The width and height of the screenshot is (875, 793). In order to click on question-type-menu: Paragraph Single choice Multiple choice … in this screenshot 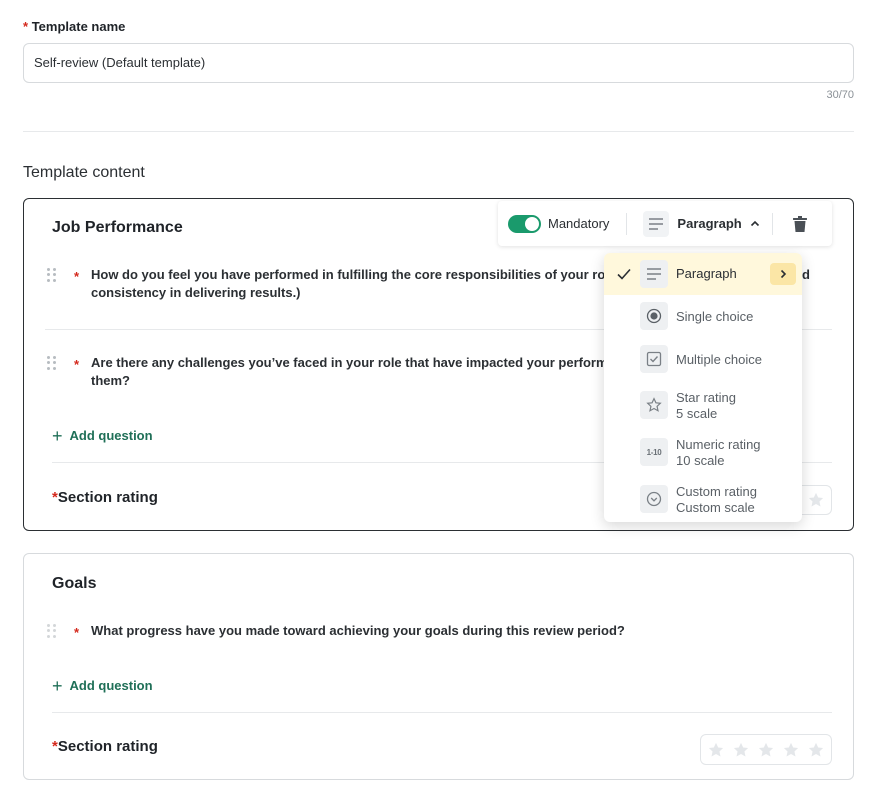, I will do `click(703, 387)`.